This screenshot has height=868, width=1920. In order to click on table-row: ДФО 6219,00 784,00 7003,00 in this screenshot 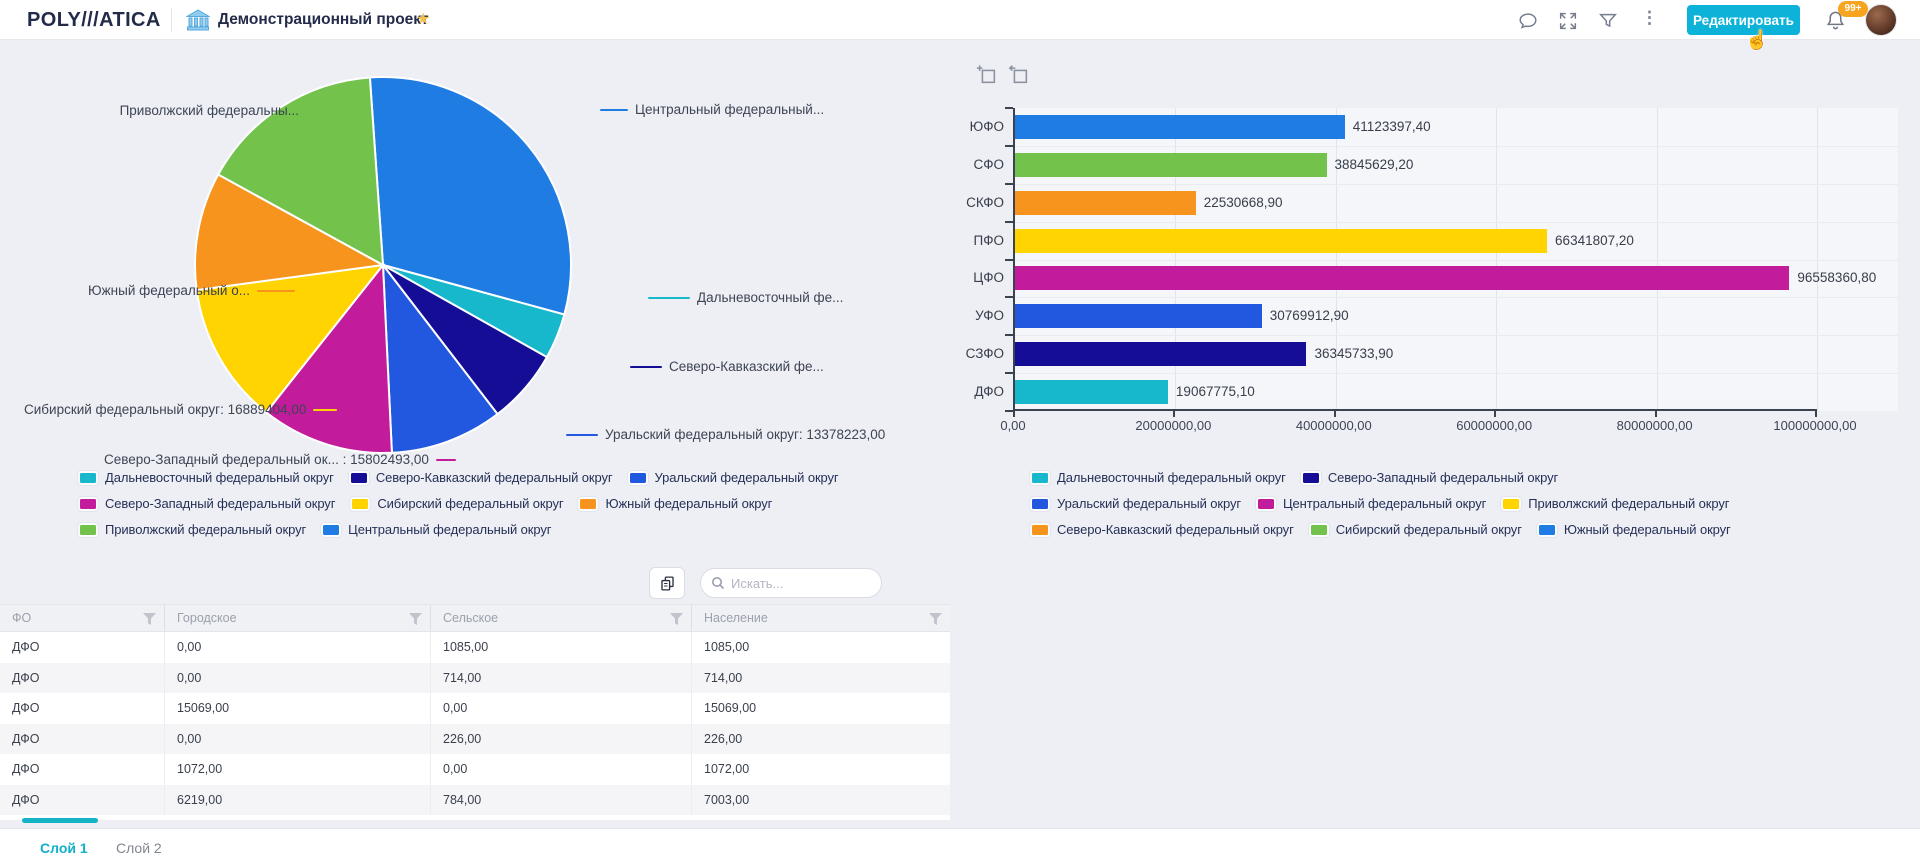, I will do `click(475, 799)`.